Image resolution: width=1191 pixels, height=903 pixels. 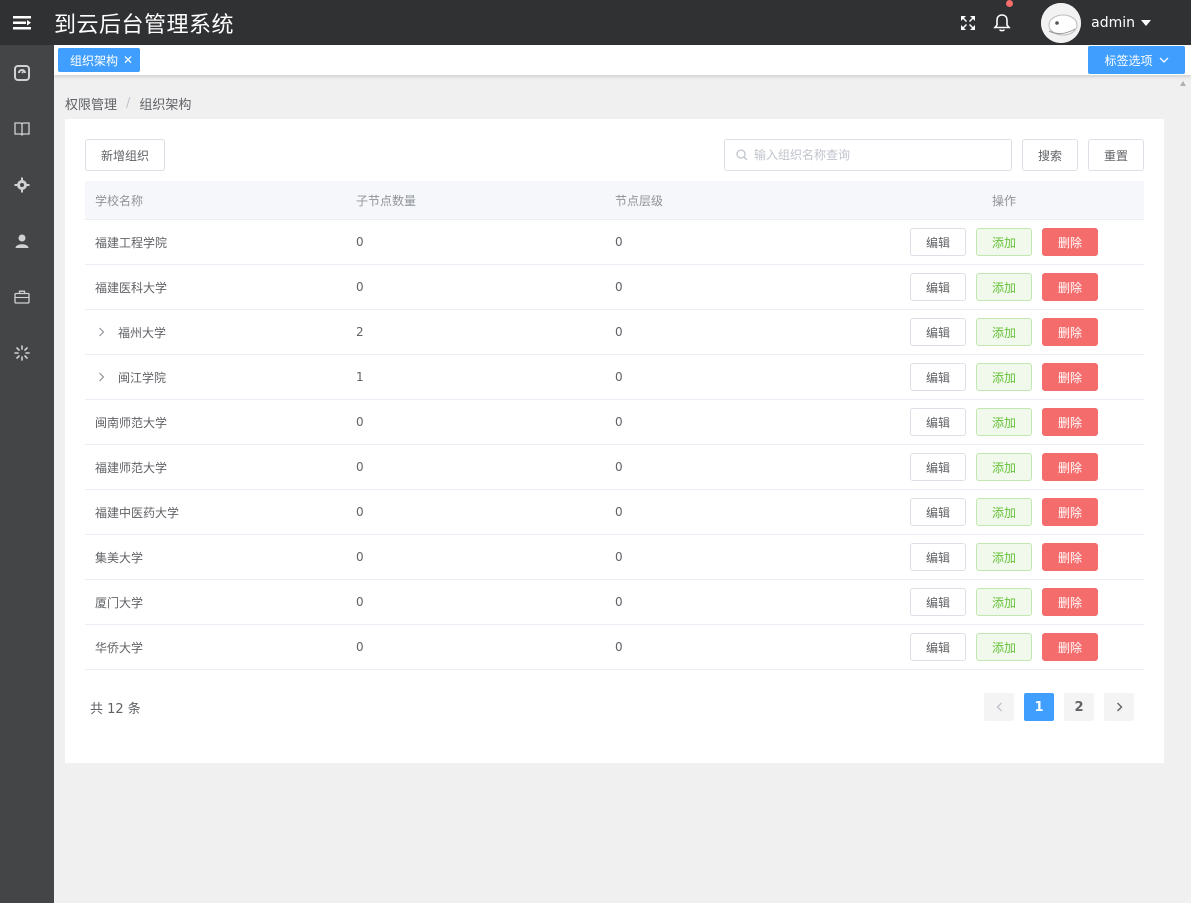 What do you see at coordinates (1061, 22) in the screenshot?
I see `avatar` at bounding box center [1061, 22].